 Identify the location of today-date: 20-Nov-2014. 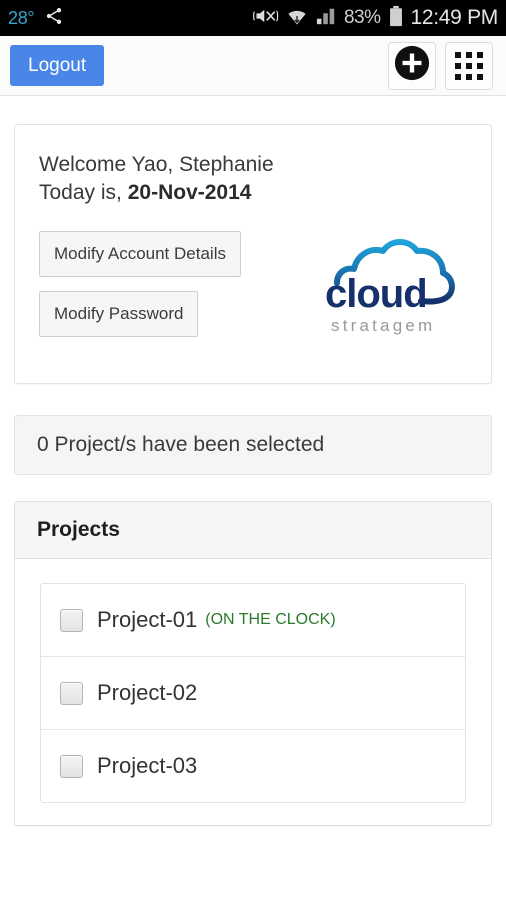
(189, 192).